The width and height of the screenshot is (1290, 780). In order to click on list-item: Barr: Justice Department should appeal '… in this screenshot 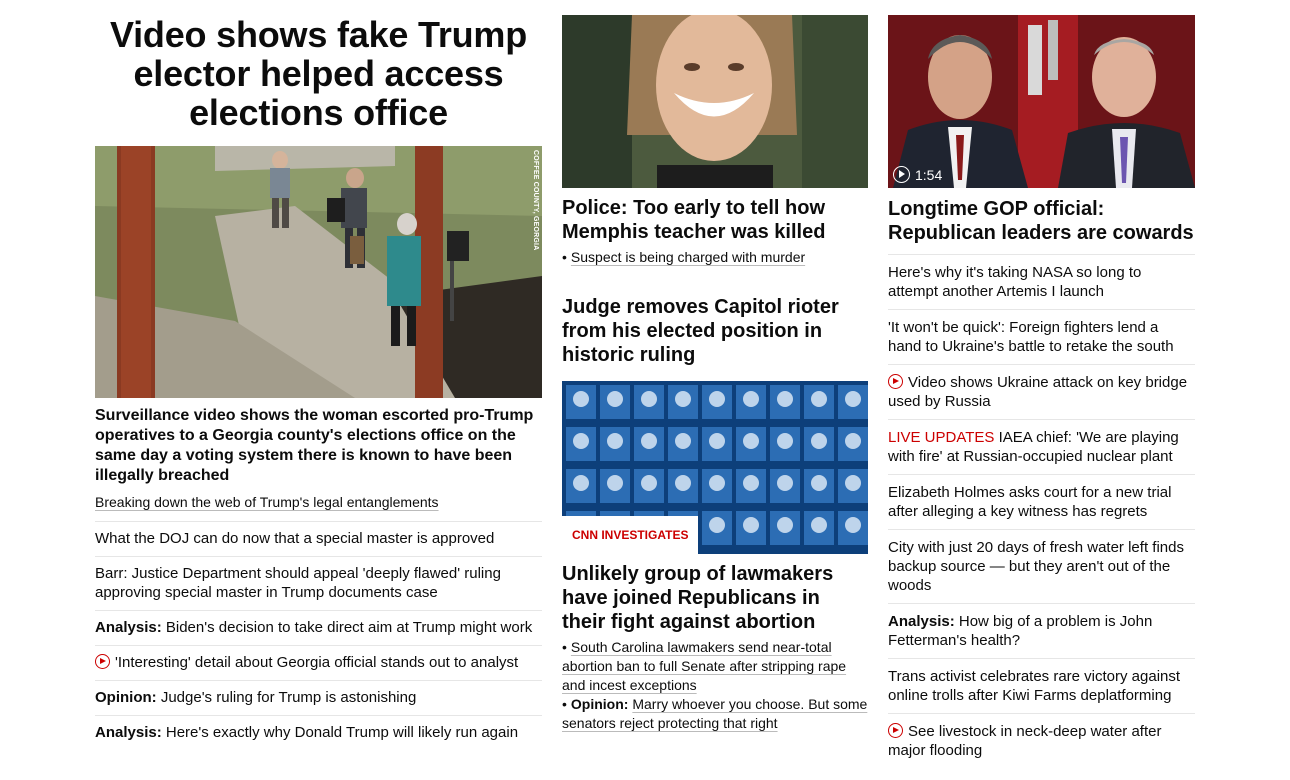, I will do `click(318, 583)`.